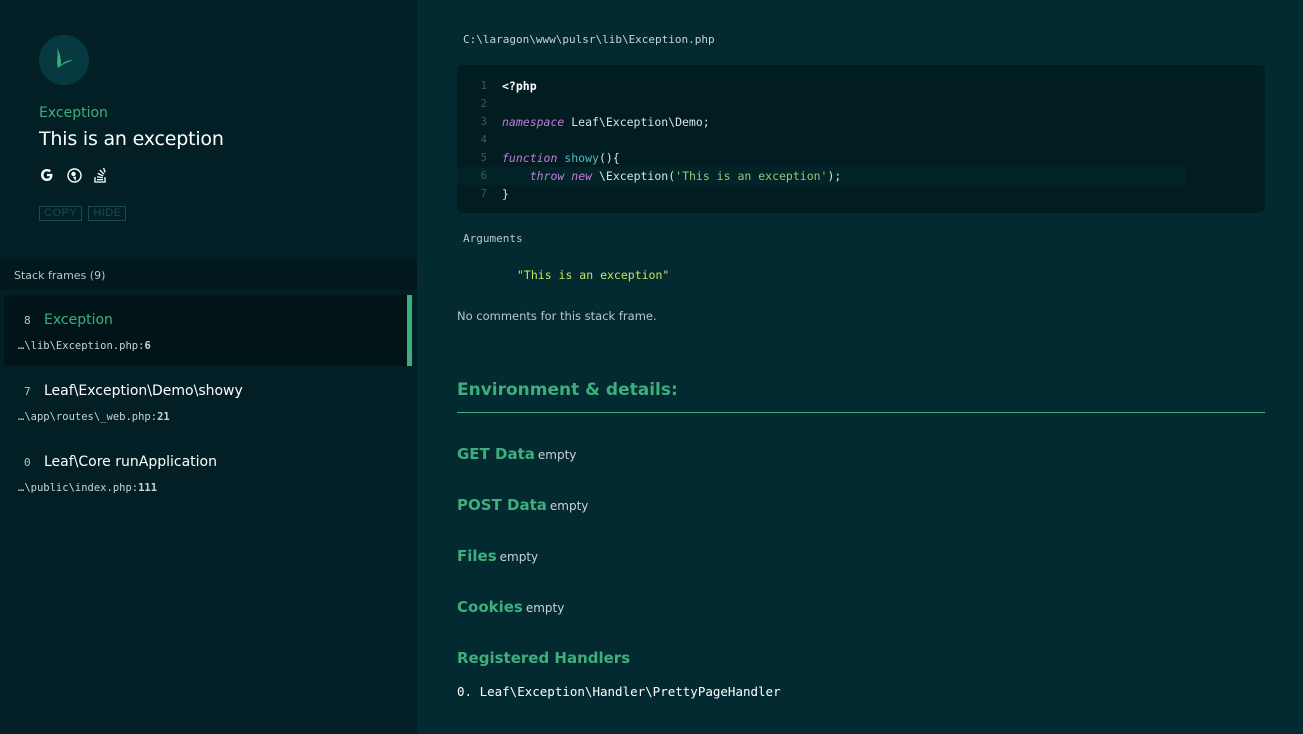 The image size is (1303, 734). Describe the element at coordinates (94, 417) in the screenshot. I see `frame-path: …\app\routes\_web.php:21` at that location.